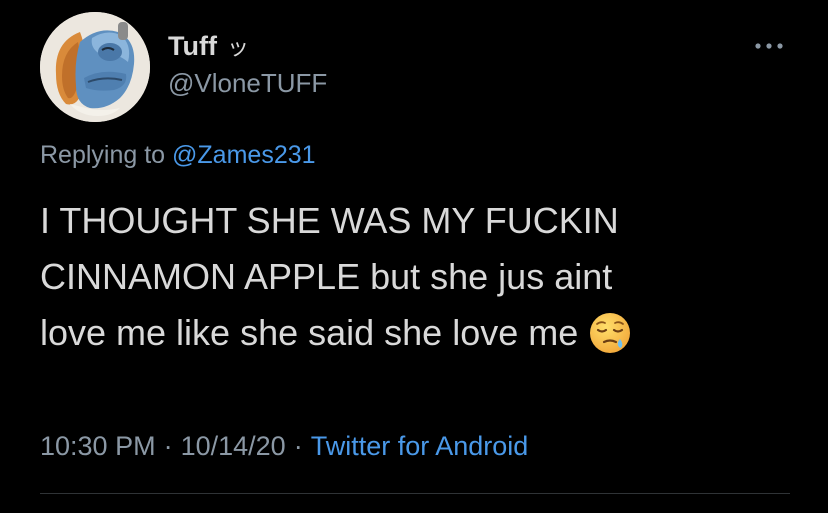 The height and width of the screenshot is (513, 828). I want to click on tweet-date: 10/14/20, so click(233, 446).